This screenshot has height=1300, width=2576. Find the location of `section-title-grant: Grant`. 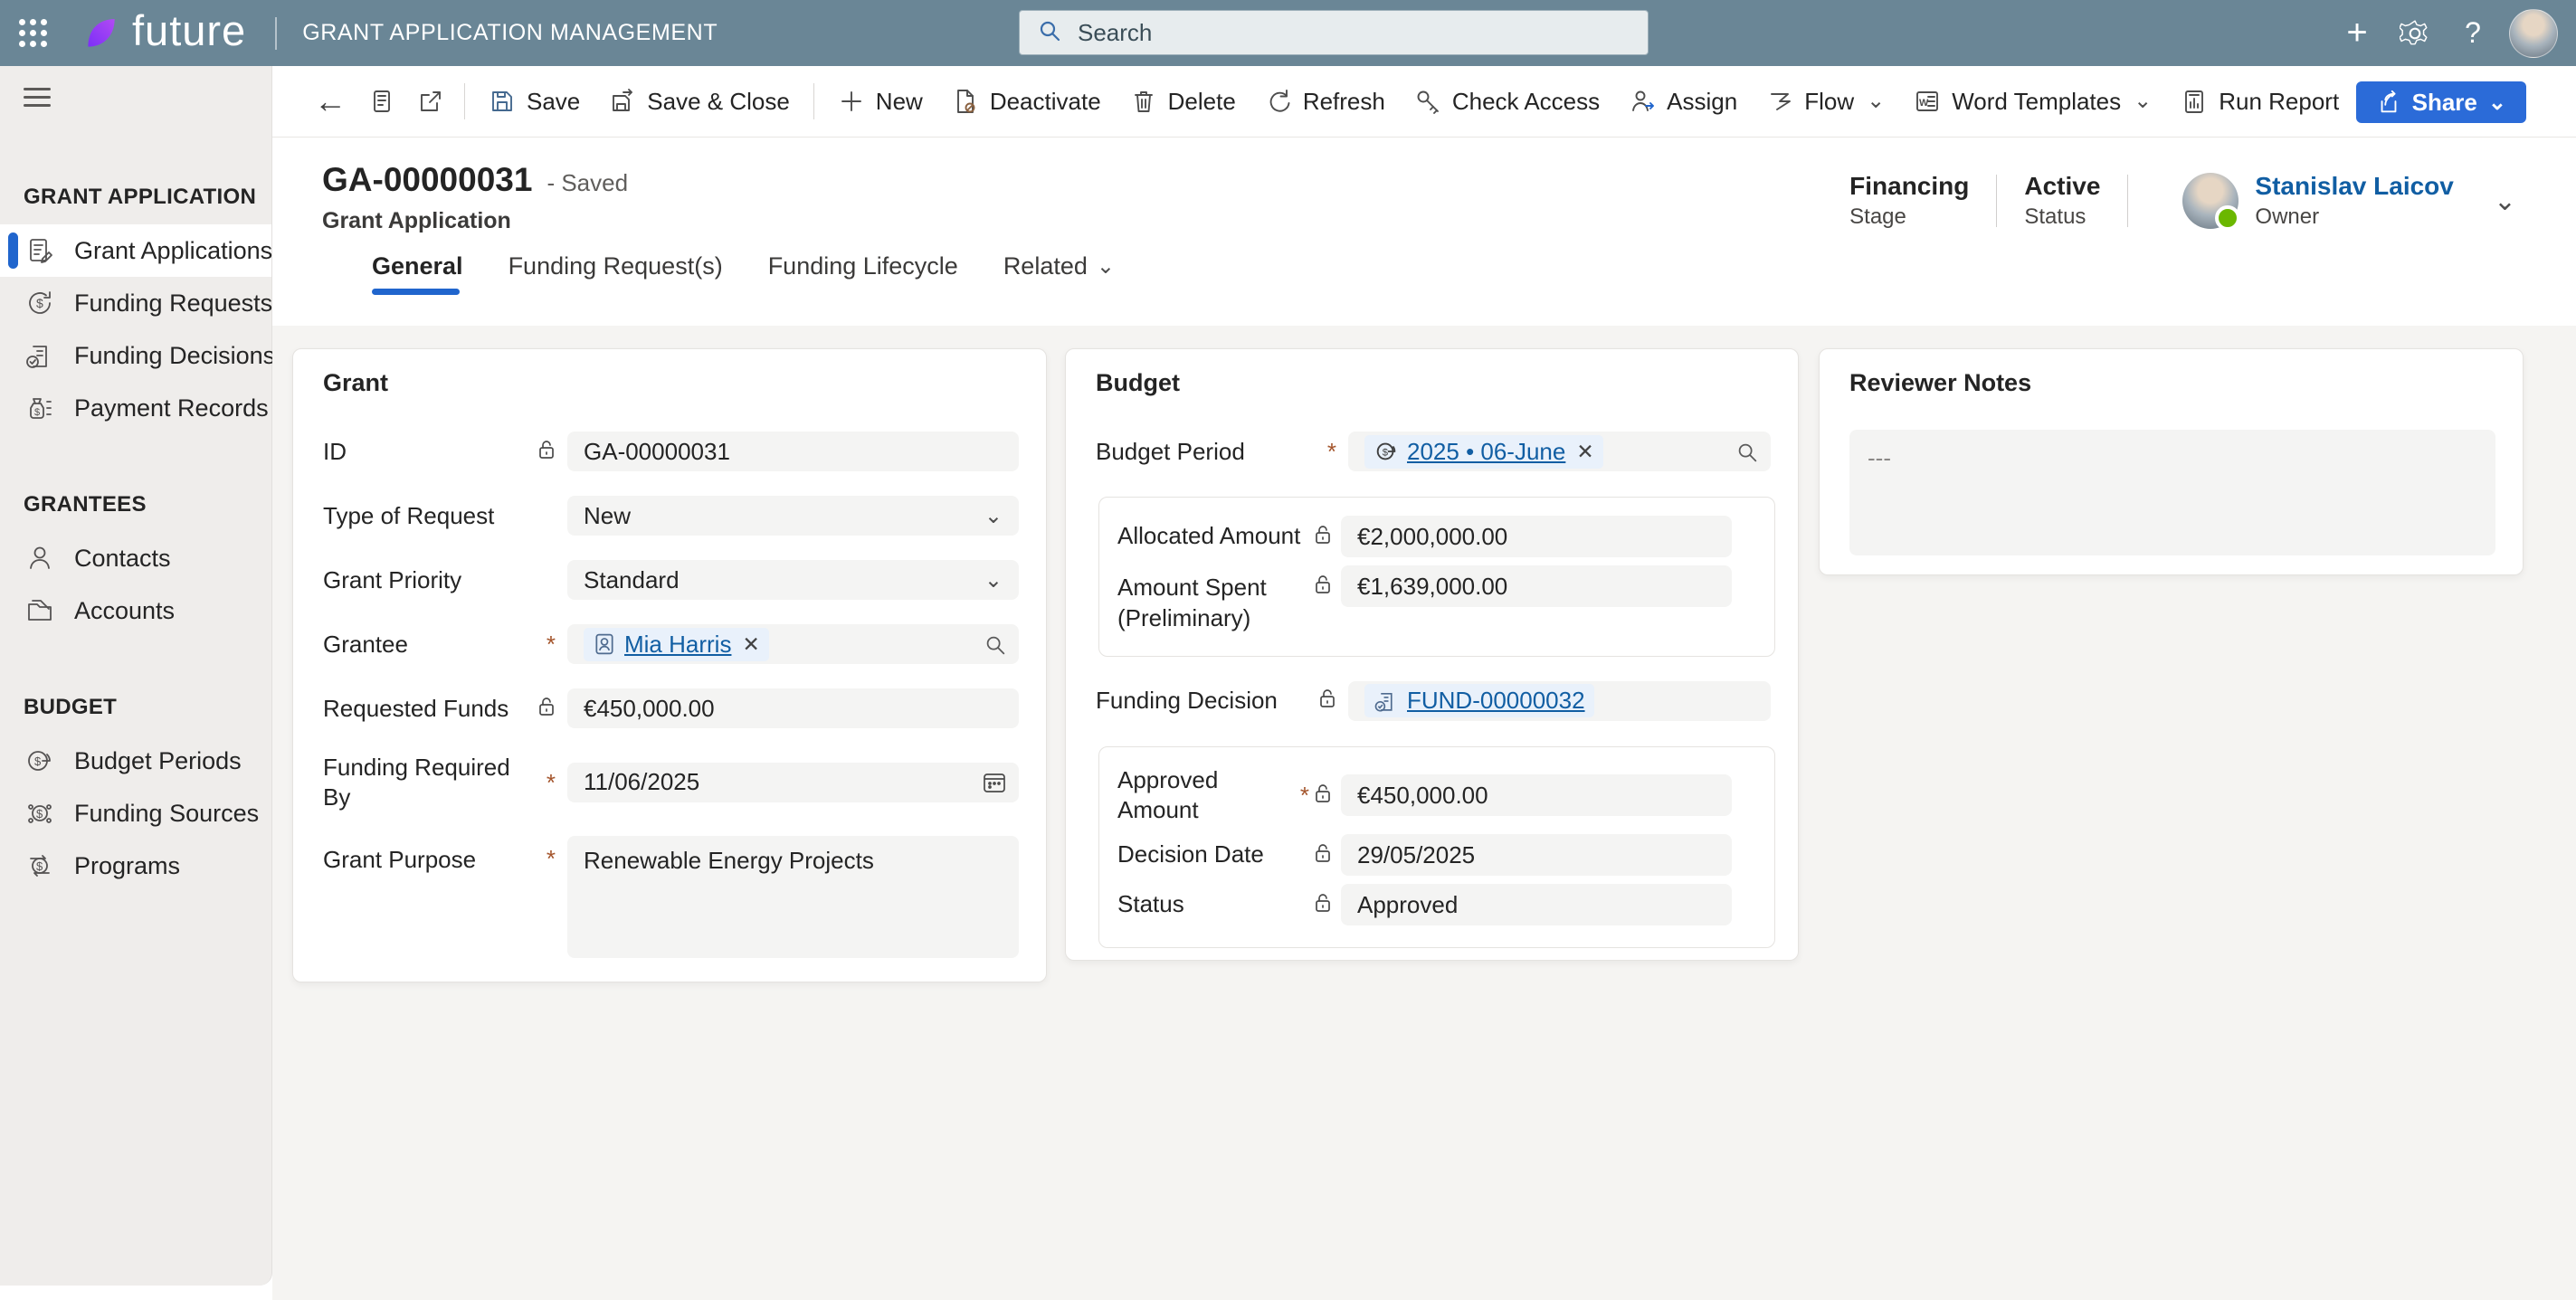

section-title-grant: Grant is located at coordinates (356, 382).